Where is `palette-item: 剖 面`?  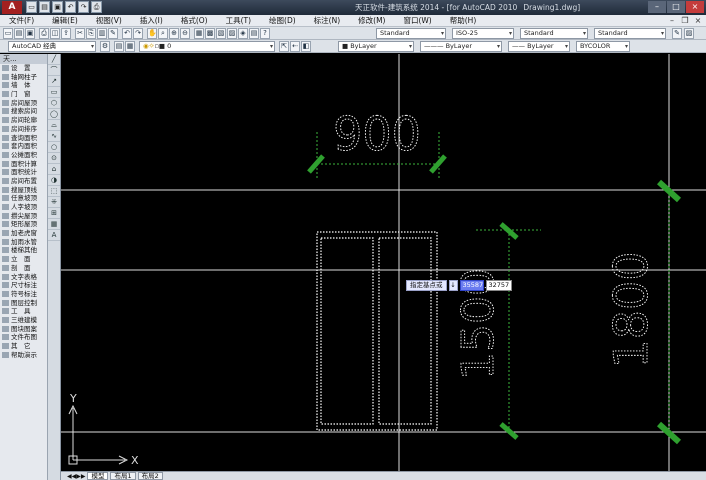 palette-item: 剖 面 is located at coordinates (23, 268).